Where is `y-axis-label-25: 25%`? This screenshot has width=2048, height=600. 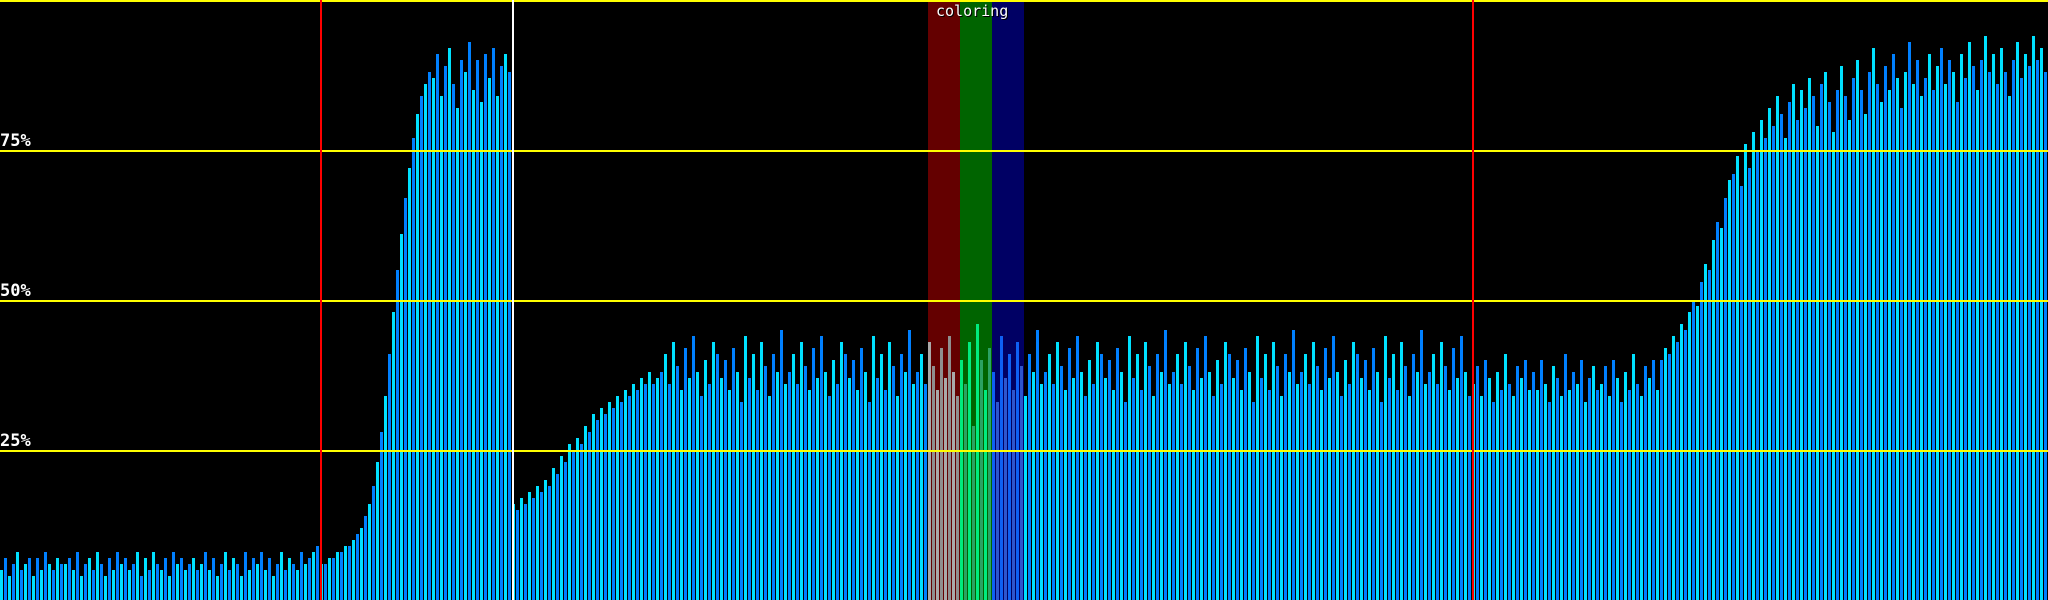 y-axis-label-25: 25% is located at coordinates (15, 441).